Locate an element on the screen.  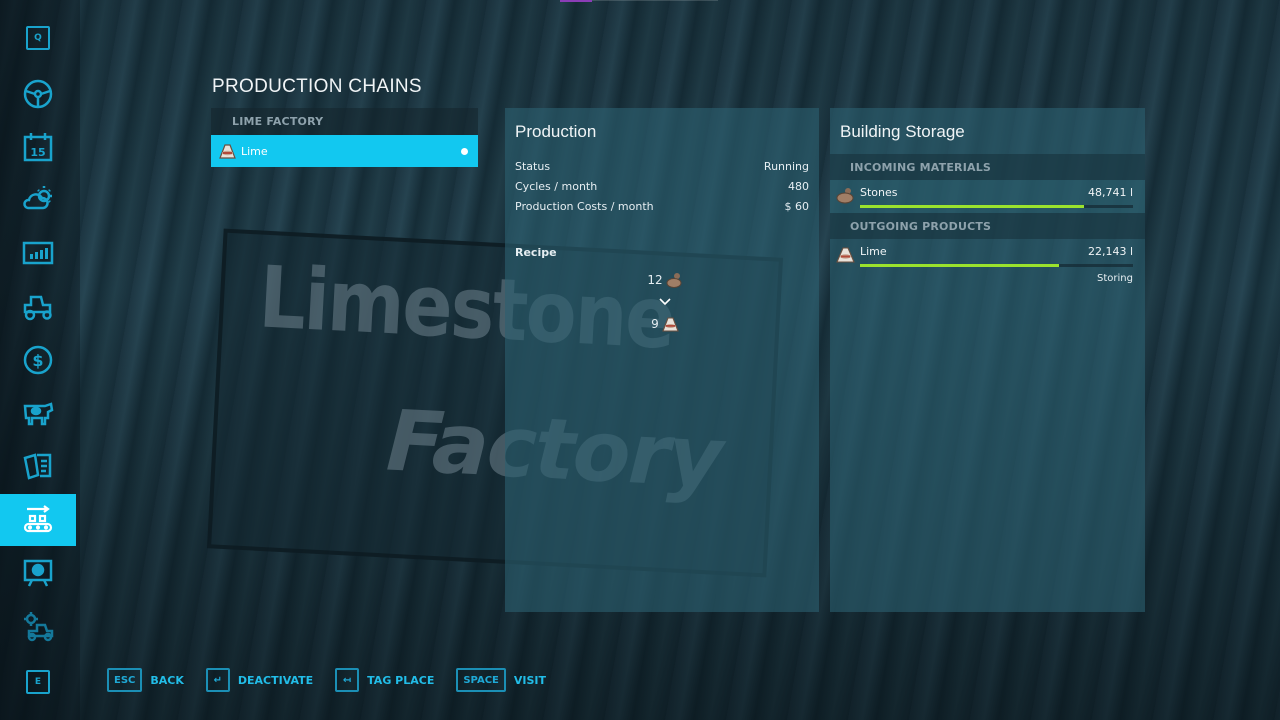
sidebar-item-animals is located at coordinates (38, 413).